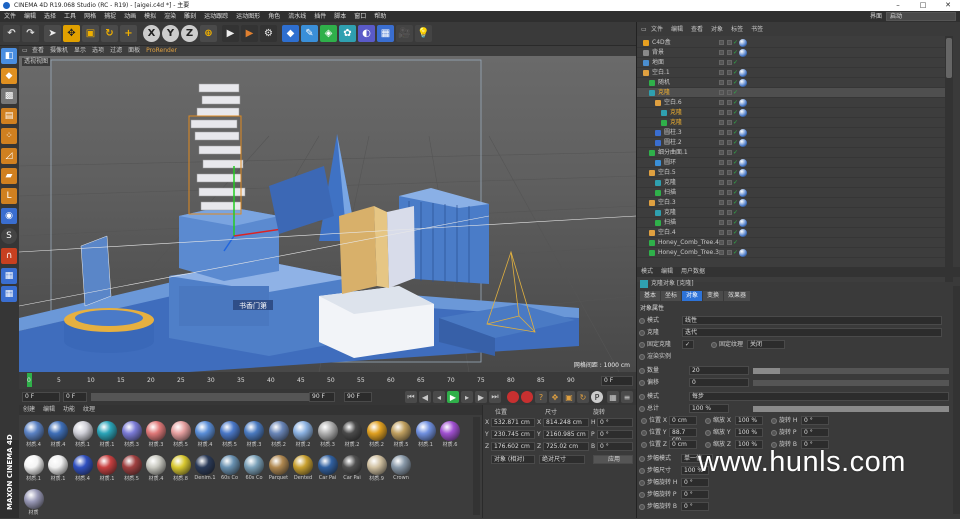 This screenshot has height=519, width=960. I want to click on minimize-button: –, so click(898, 5).